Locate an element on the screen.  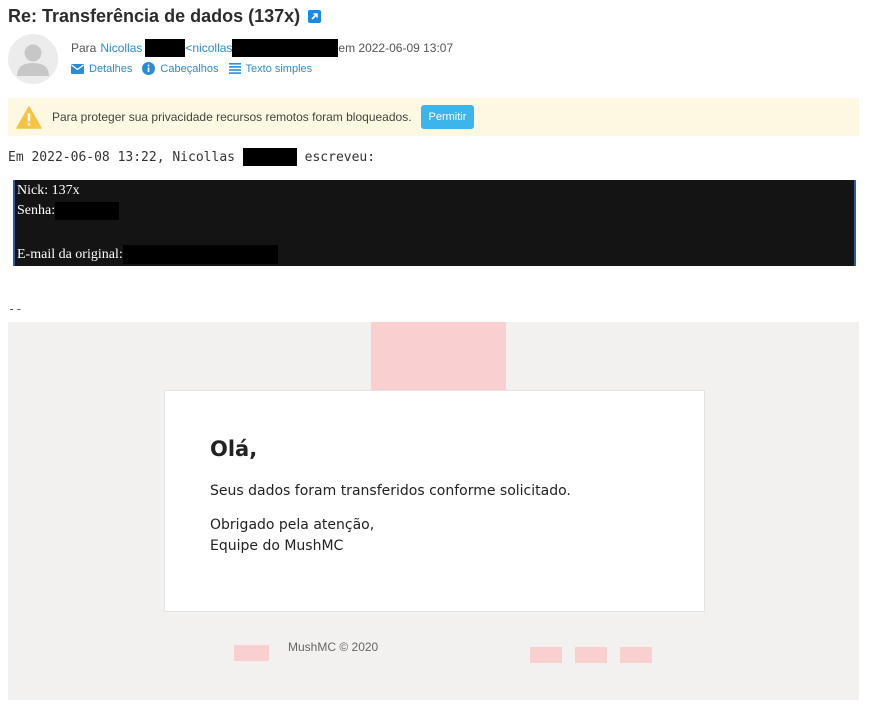
avatar-icon is located at coordinates (33, 60).